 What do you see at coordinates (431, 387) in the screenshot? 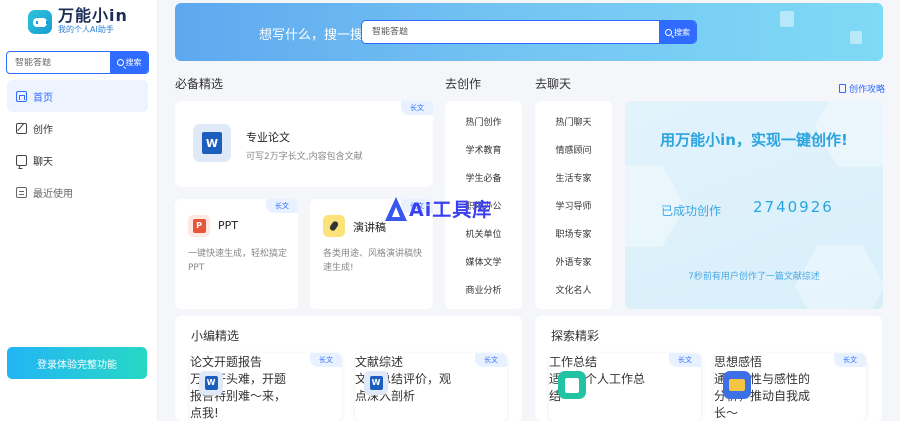
I see `pick-card-review: 长文 W 文献综述 文献总结评价，观点深入剖析` at bounding box center [431, 387].